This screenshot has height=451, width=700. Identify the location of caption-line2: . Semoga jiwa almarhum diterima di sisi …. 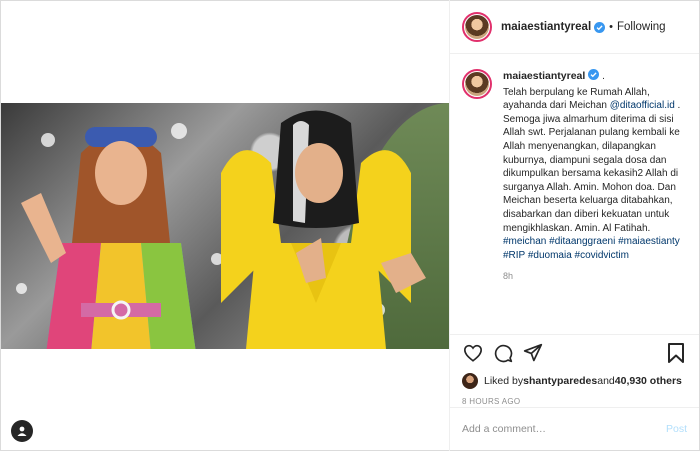
(592, 167).